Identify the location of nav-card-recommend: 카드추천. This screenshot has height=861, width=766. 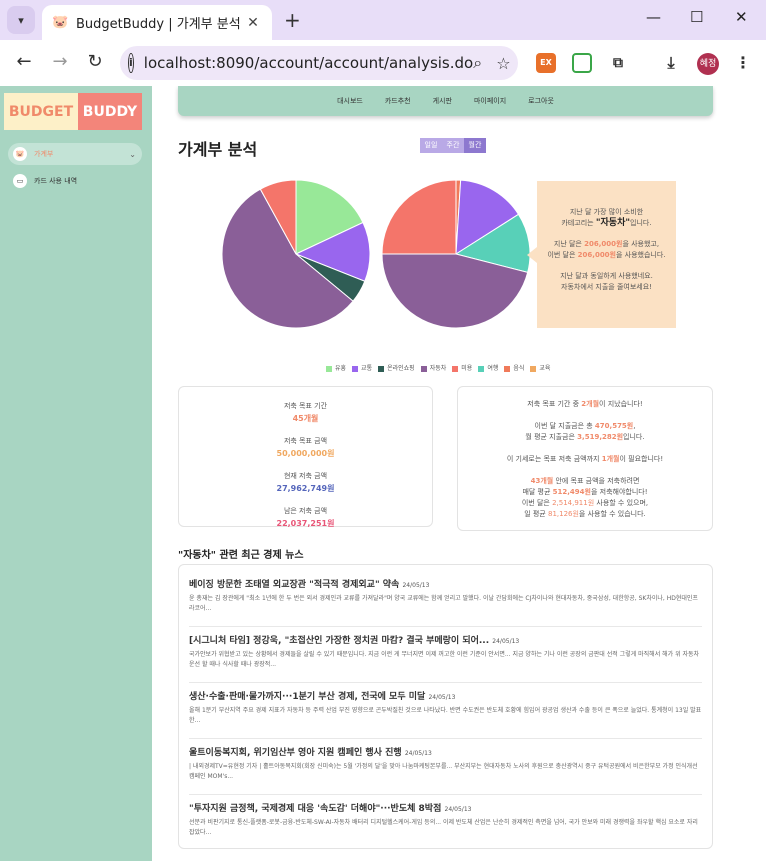
(398, 101).